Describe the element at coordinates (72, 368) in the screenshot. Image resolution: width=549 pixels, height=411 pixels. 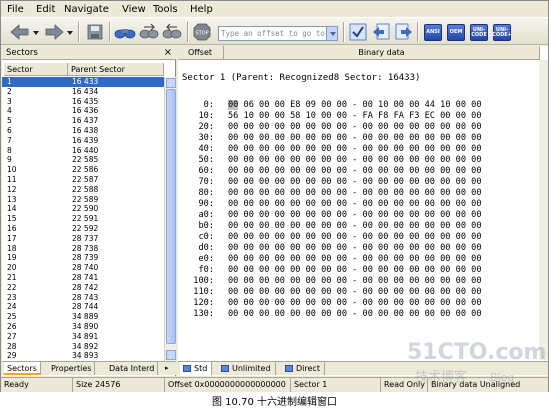
I see `tab-properties: Properties` at that location.